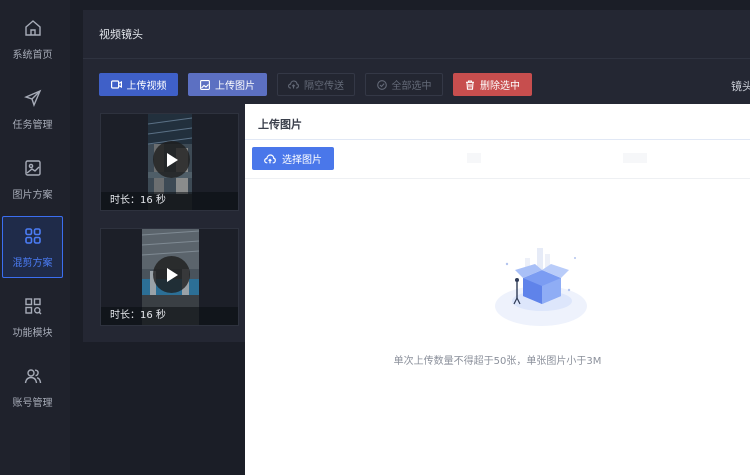  What do you see at coordinates (32, 403) in the screenshot?
I see `sidebar-item-label: 账号管理` at bounding box center [32, 403].